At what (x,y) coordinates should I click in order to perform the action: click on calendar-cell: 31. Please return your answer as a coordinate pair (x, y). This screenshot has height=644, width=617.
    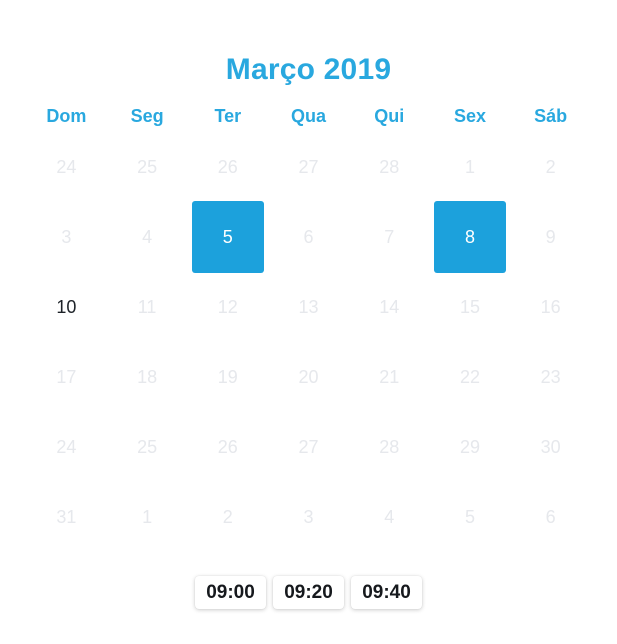
    Looking at the image, I should click on (66, 517).